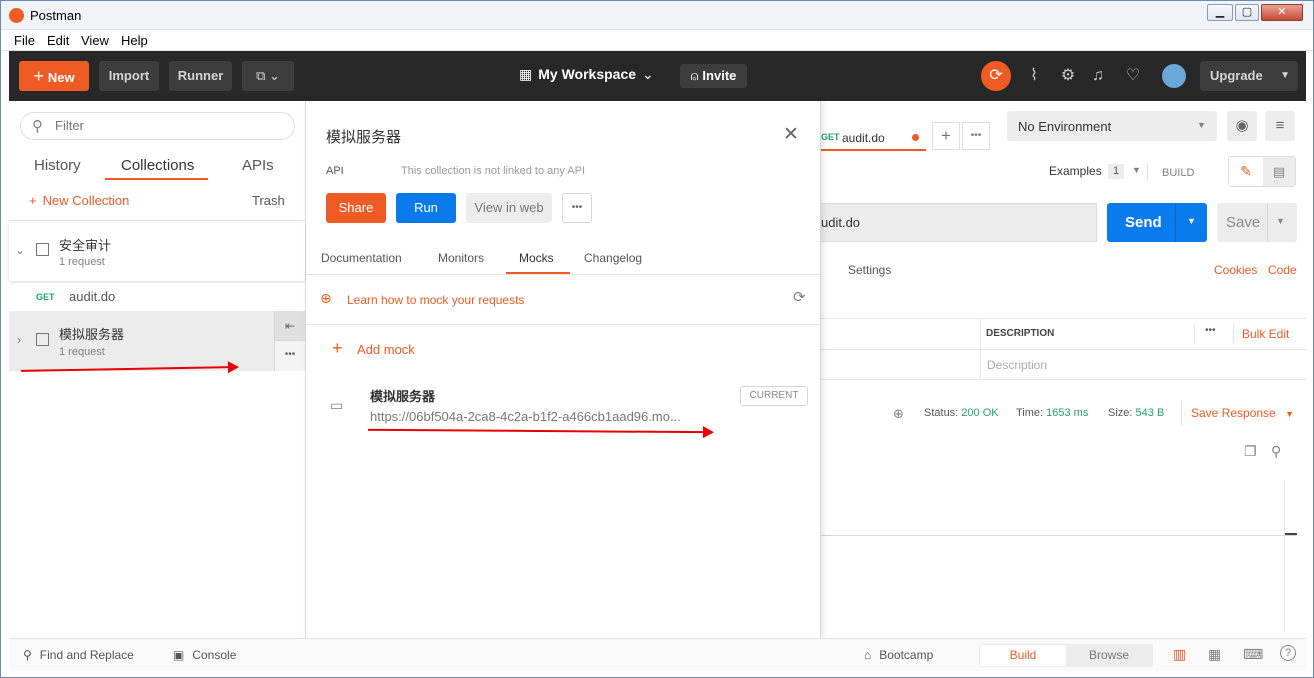 The image size is (1314, 678). I want to click on runner-button: Runner, so click(200, 76).